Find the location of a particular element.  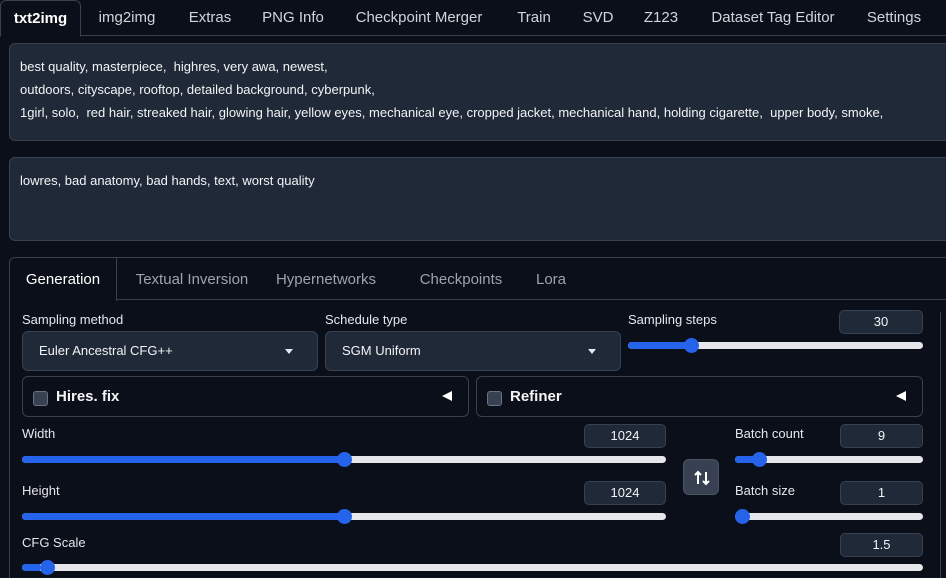

width-slider is located at coordinates (344, 459).